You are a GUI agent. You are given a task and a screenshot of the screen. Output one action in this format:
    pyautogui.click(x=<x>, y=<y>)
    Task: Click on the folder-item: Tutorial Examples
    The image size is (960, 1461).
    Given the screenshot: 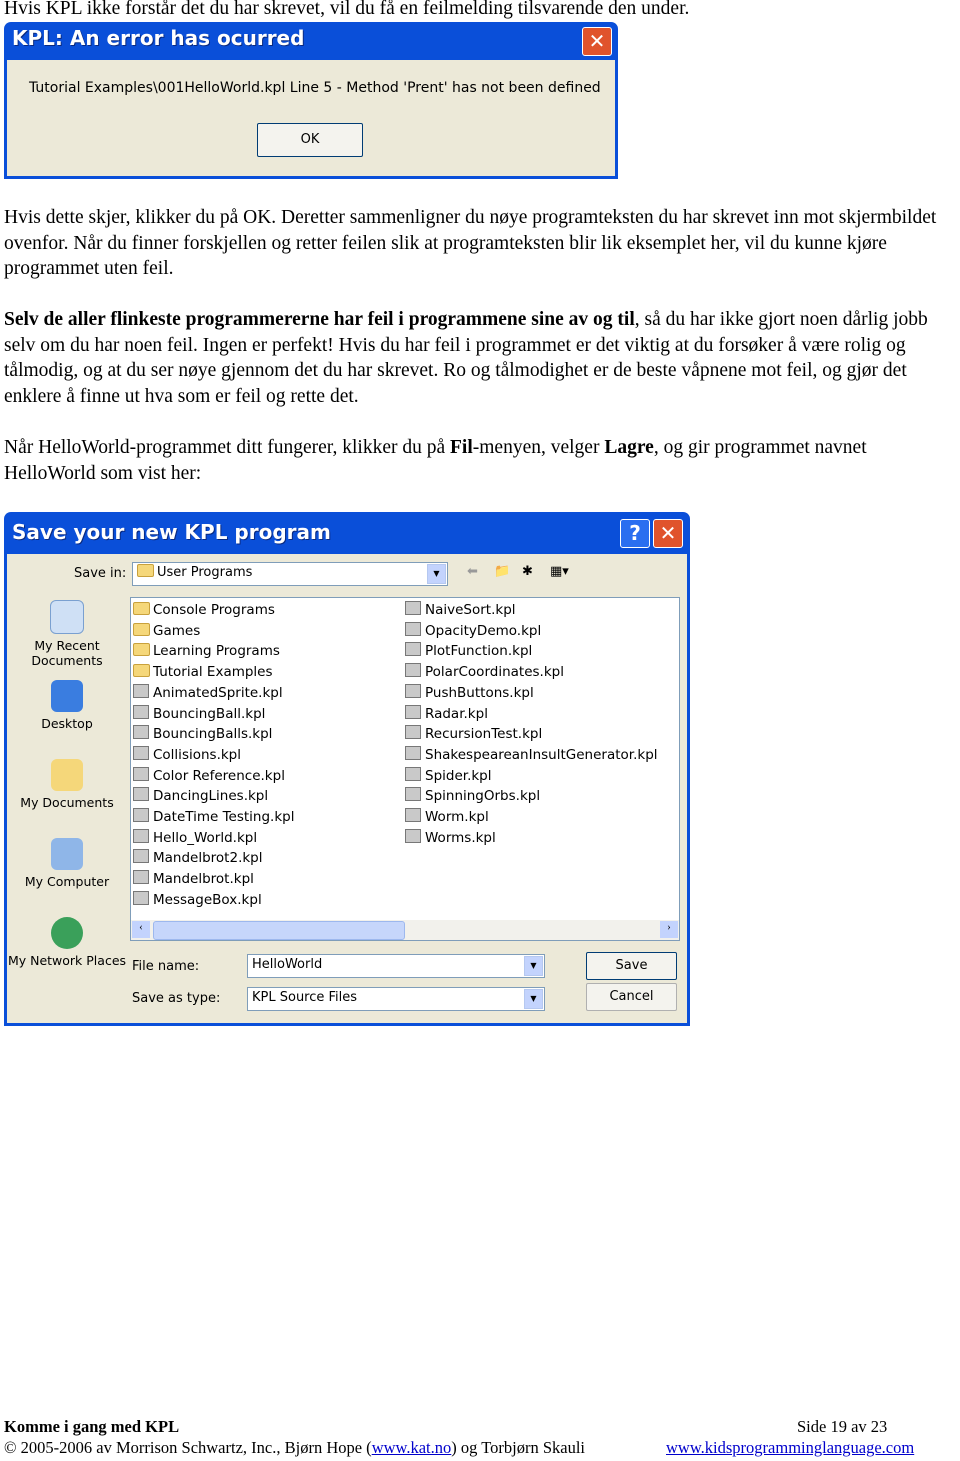 What is the action you would take?
    pyautogui.click(x=203, y=672)
    